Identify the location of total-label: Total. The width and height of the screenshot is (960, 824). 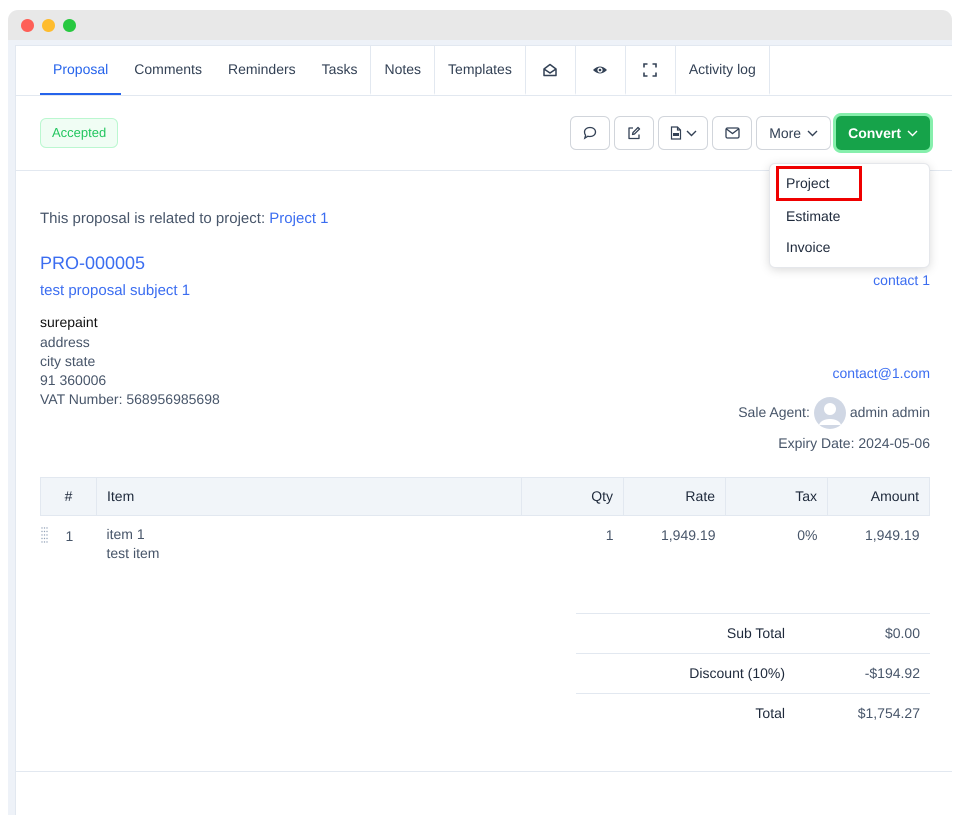
(769, 713).